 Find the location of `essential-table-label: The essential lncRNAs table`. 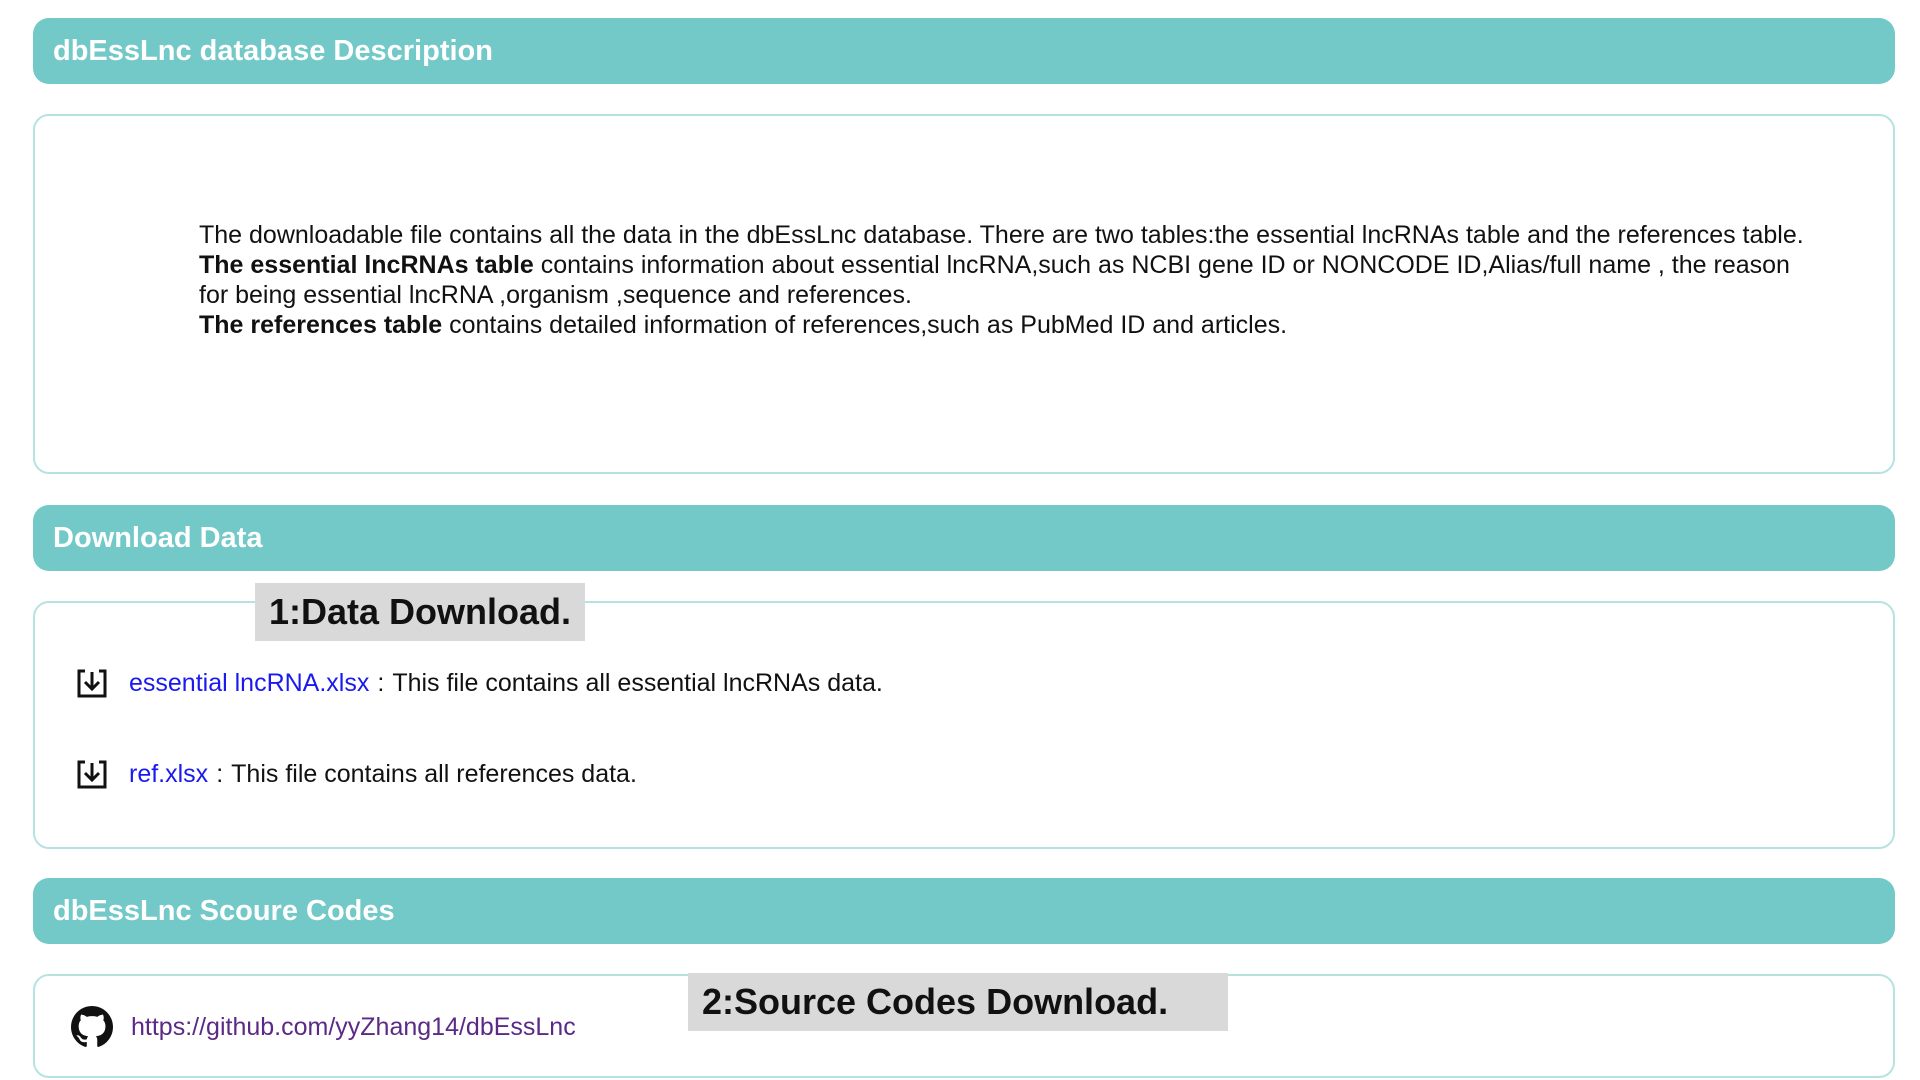

essential-table-label: The essential lncRNAs table is located at coordinates (366, 265).